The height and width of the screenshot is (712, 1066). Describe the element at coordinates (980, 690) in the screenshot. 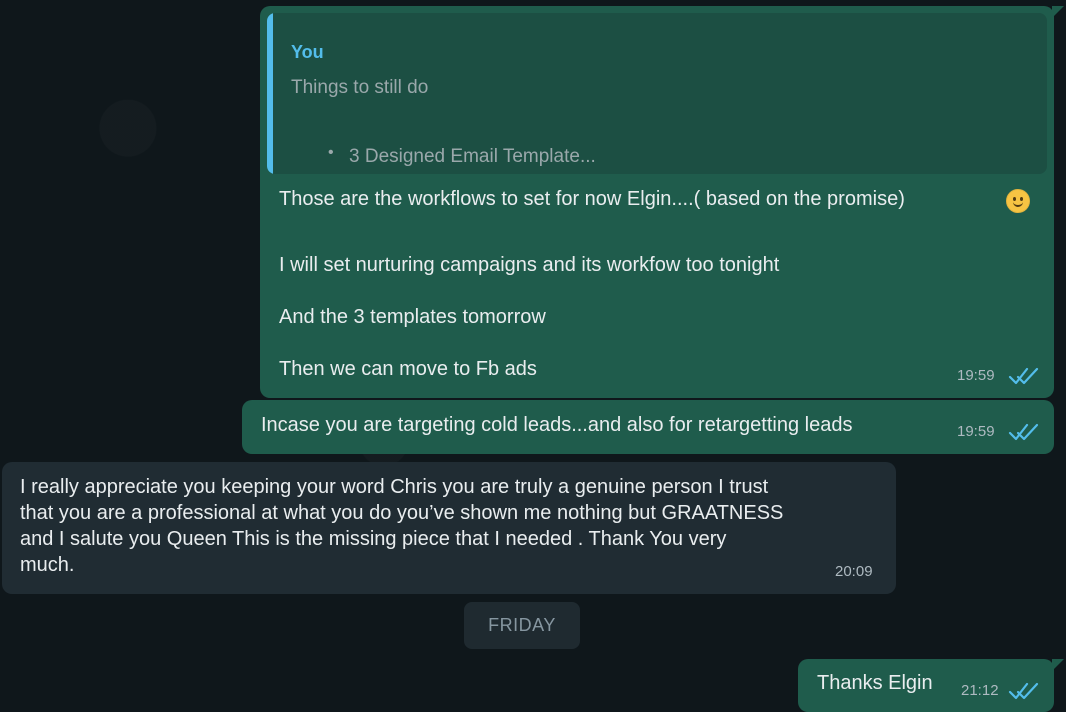

I see `message-time: 21:12` at that location.